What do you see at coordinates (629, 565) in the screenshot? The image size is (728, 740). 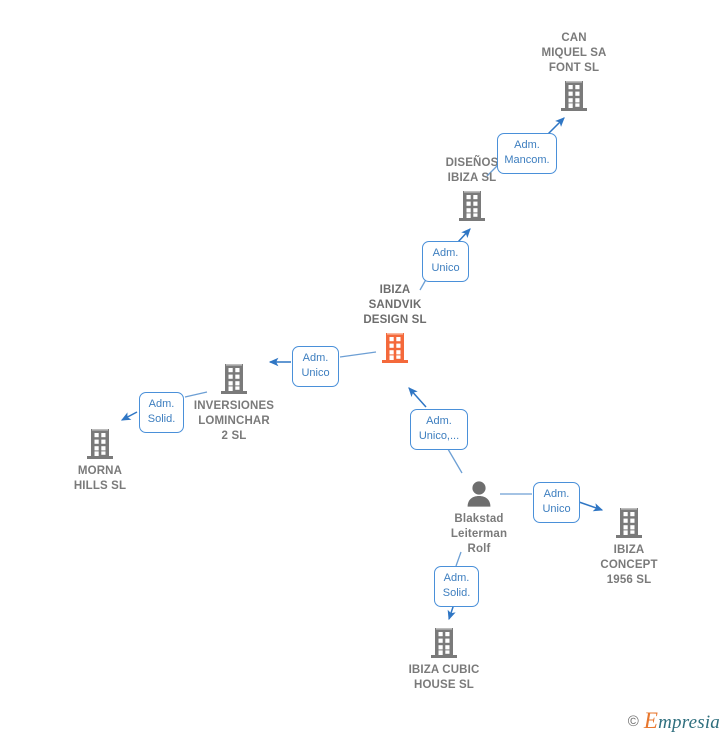 I see `node-label: IBIZA CONCEPT 1956 SL` at bounding box center [629, 565].